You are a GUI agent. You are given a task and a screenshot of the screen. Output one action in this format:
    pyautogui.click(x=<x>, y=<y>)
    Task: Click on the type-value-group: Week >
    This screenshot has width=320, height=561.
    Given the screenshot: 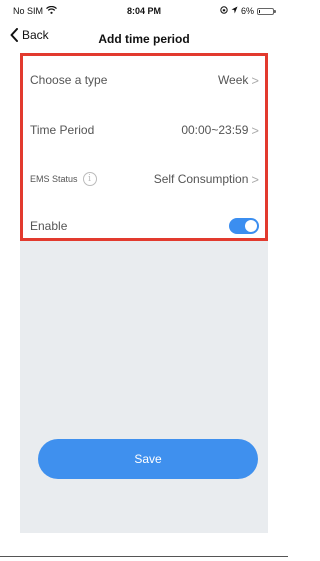 What is the action you would take?
    pyautogui.click(x=238, y=80)
    